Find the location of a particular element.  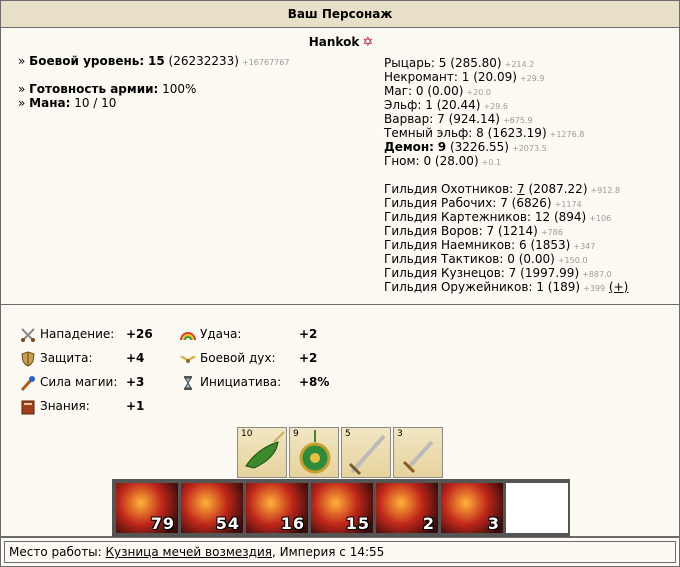

work-place-link: Кузница мечей возмездия is located at coordinates (189, 552).